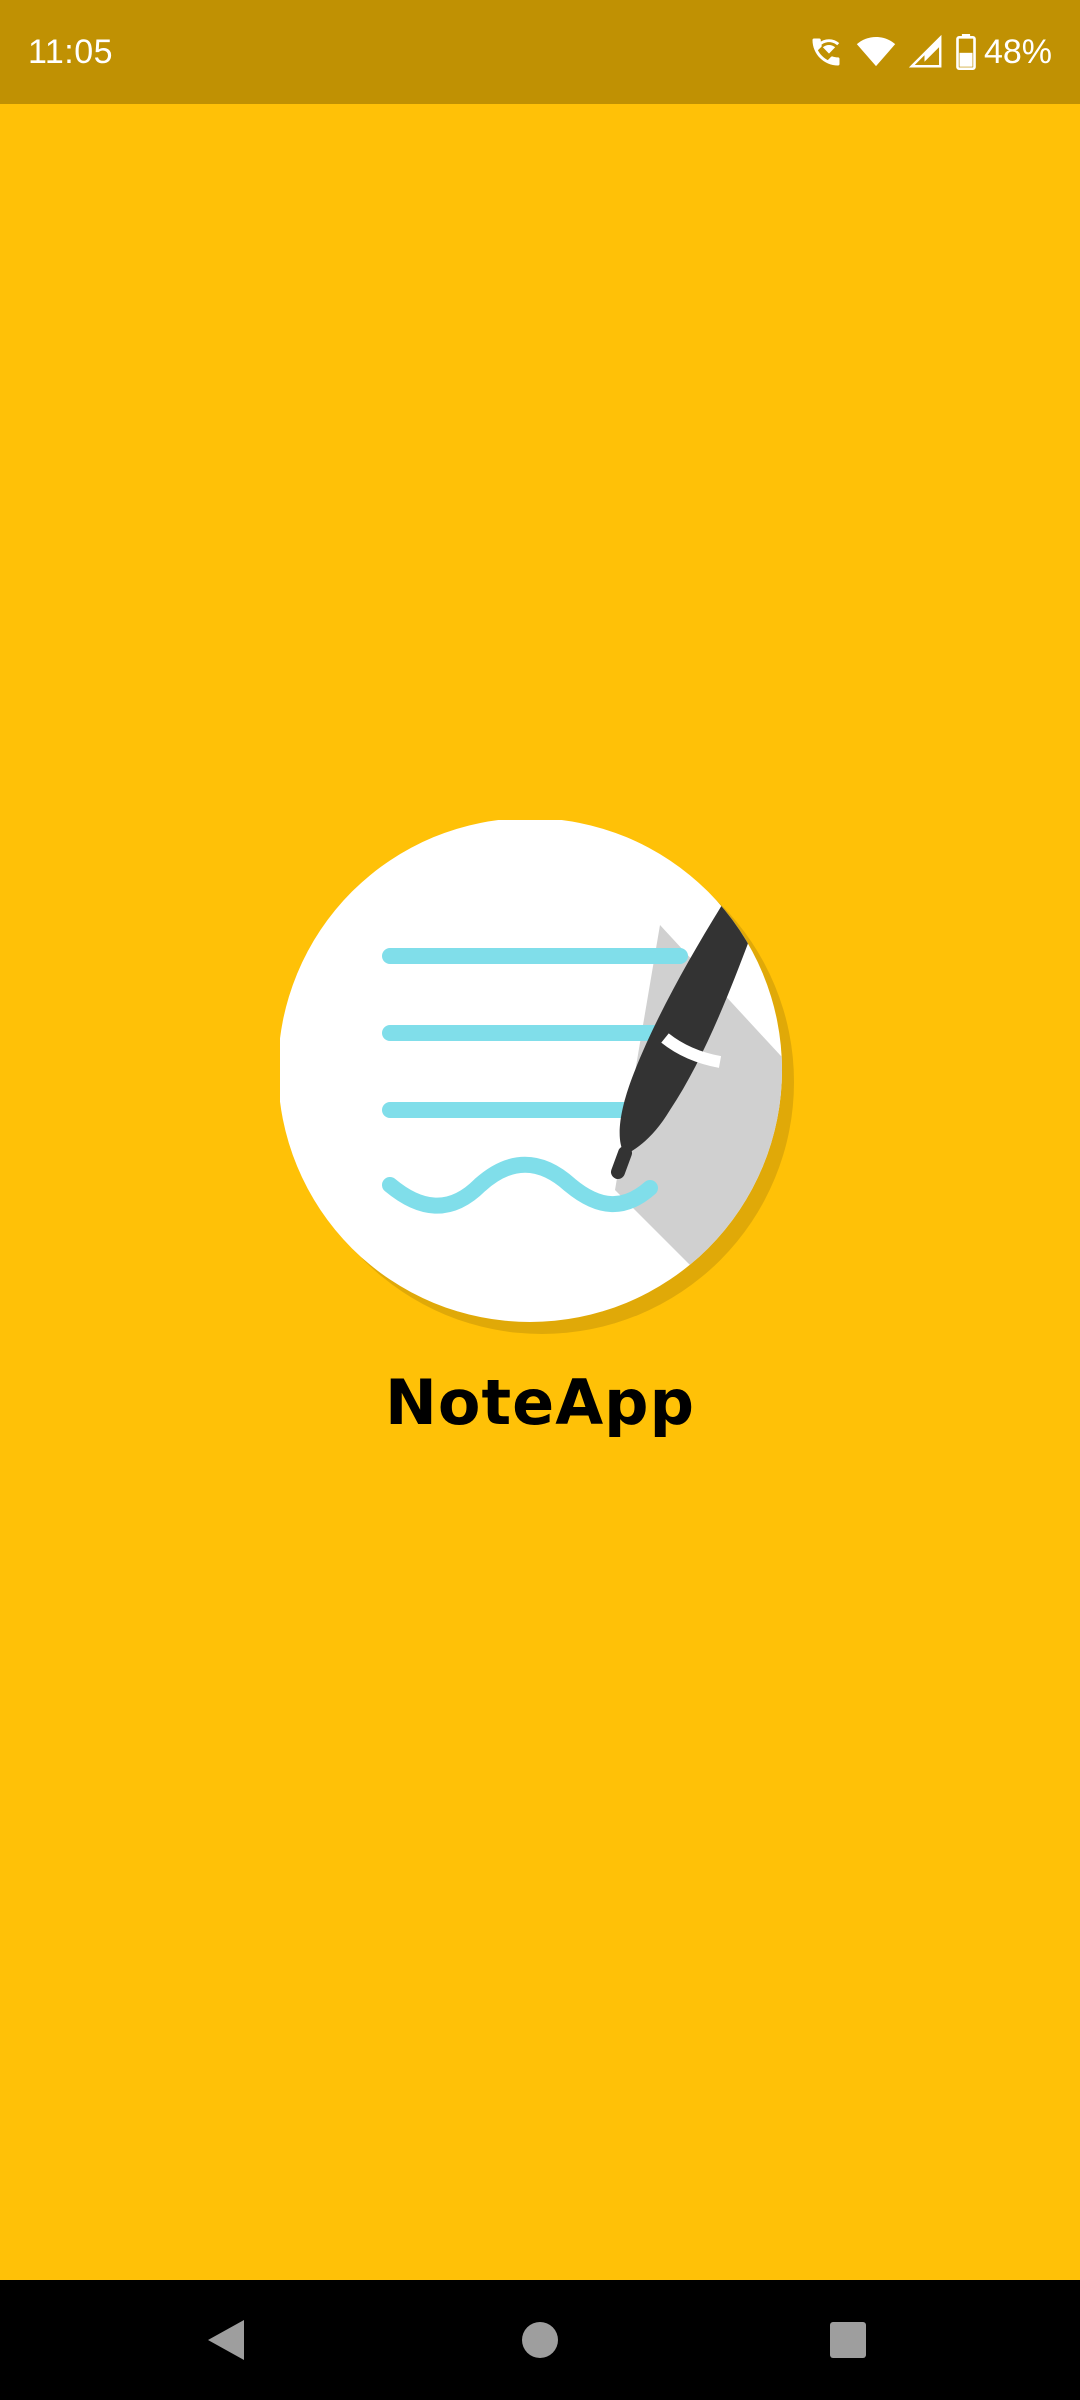  What do you see at coordinates (966, 52) in the screenshot?
I see `battery-icon` at bounding box center [966, 52].